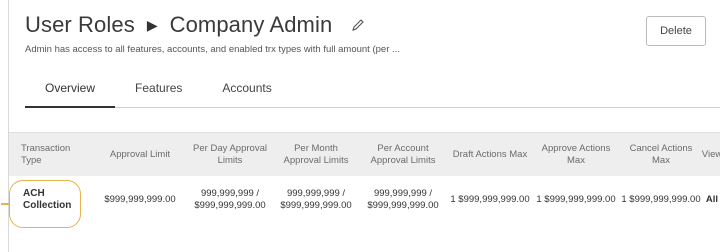 The height and width of the screenshot is (252, 720). What do you see at coordinates (251, 24) in the screenshot?
I see `page-title: Company Admin` at bounding box center [251, 24].